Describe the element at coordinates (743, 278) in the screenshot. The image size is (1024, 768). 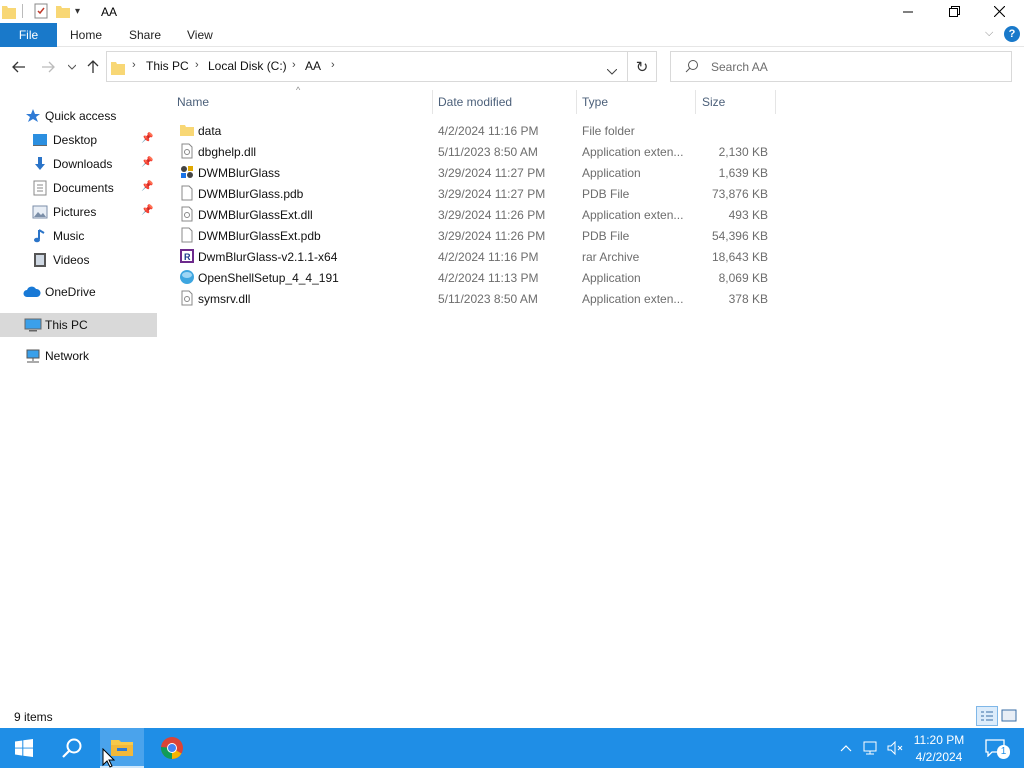
I see `file-size: 8,069 KB` at that location.